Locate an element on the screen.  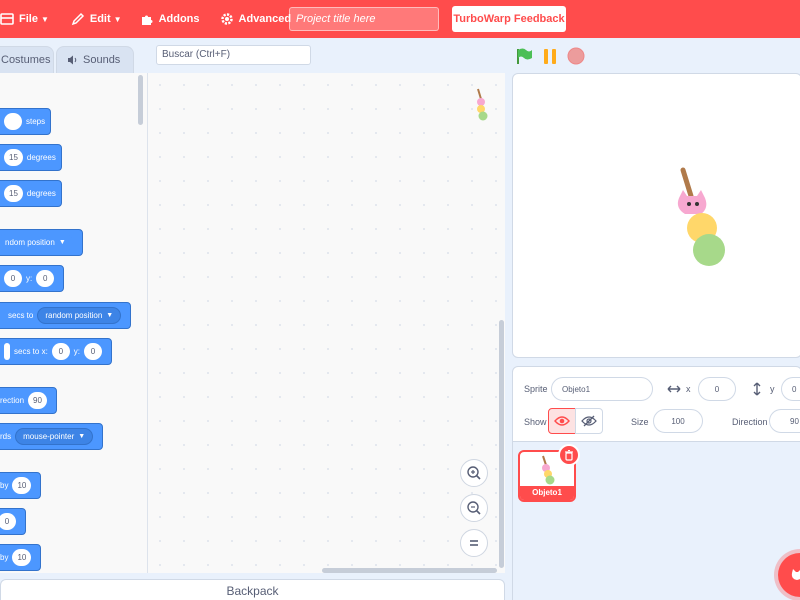
block-change-x: by 10 is located at coordinates (21, 485).